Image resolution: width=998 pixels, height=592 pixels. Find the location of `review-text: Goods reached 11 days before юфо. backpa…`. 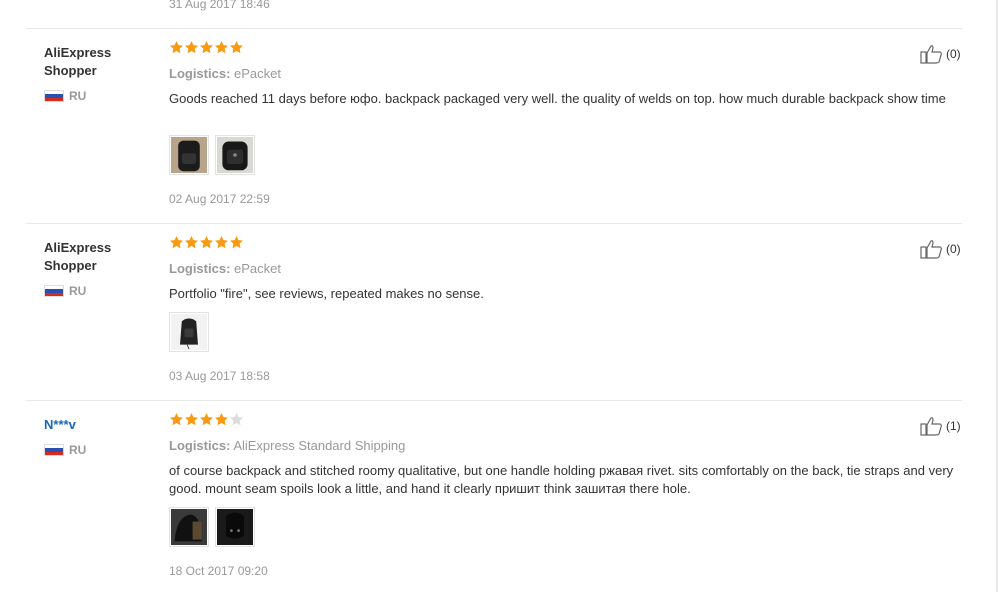

review-text: Goods reached 11 days before юфо. backpa… is located at coordinates (557, 98).